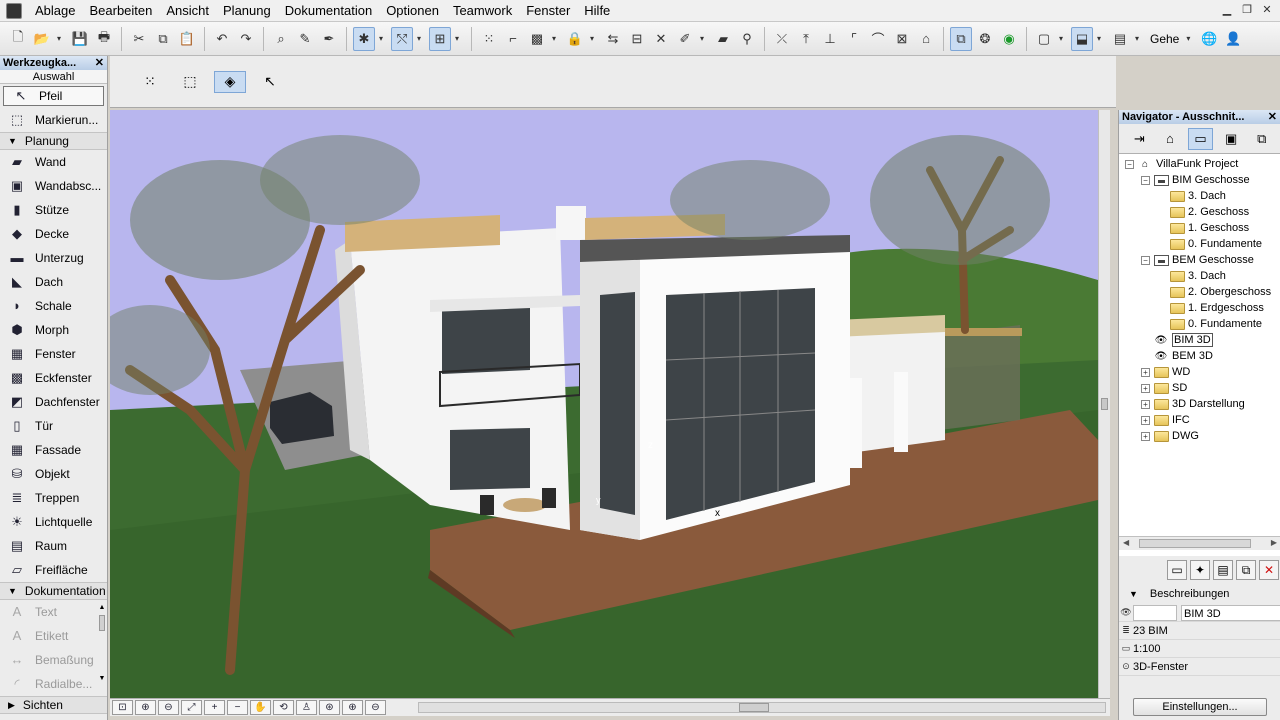 This screenshot has width=1280, height=720. Describe the element at coordinates (1120, 39) in the screenshot. I see `layout-icon: ▤` at that location.